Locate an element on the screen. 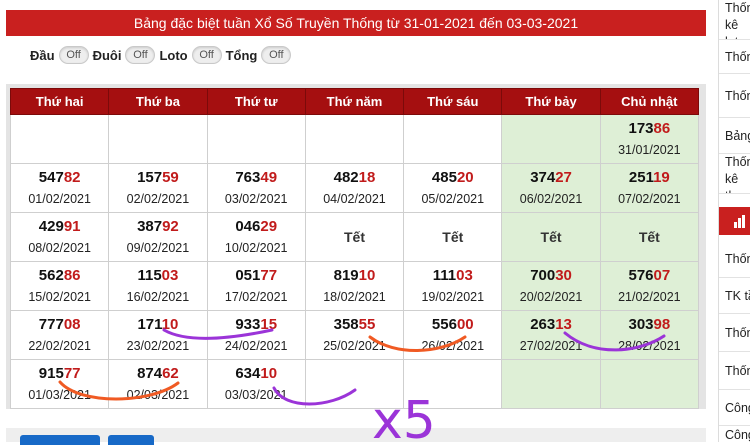  number-tail: 08 is located at coordinates (72, 324).